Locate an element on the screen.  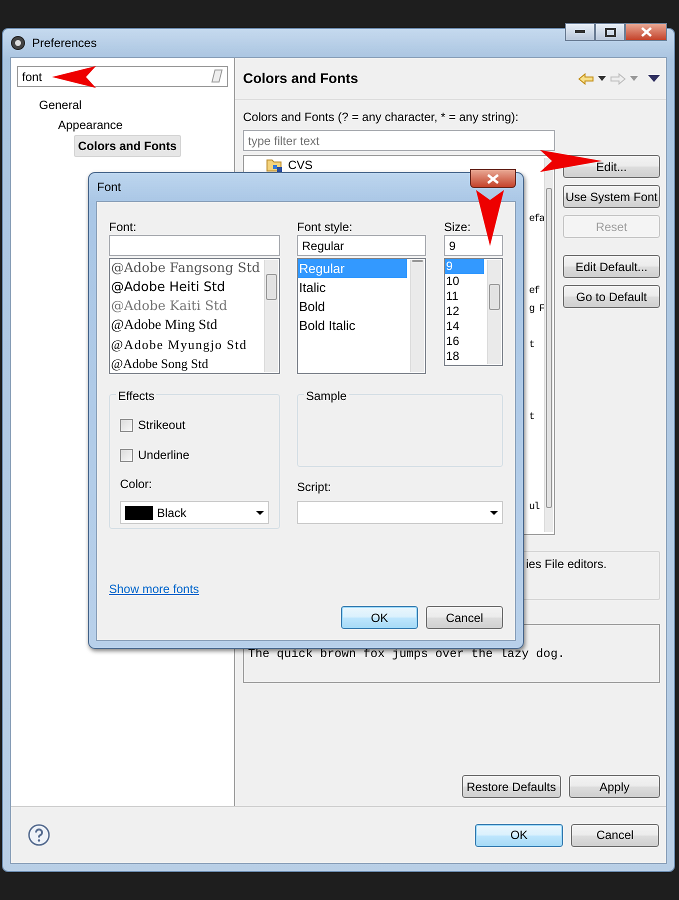
maximize-button is located at coordinates (610, 32).